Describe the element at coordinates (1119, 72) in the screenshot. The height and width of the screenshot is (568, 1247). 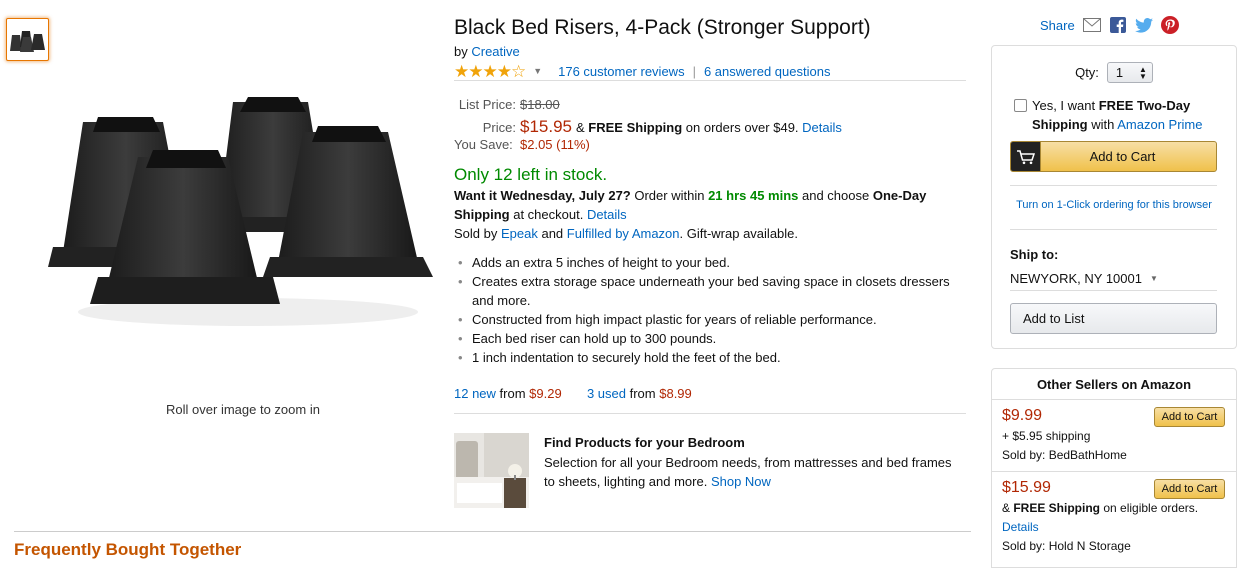
I see `quantity-value: 1` at that location.